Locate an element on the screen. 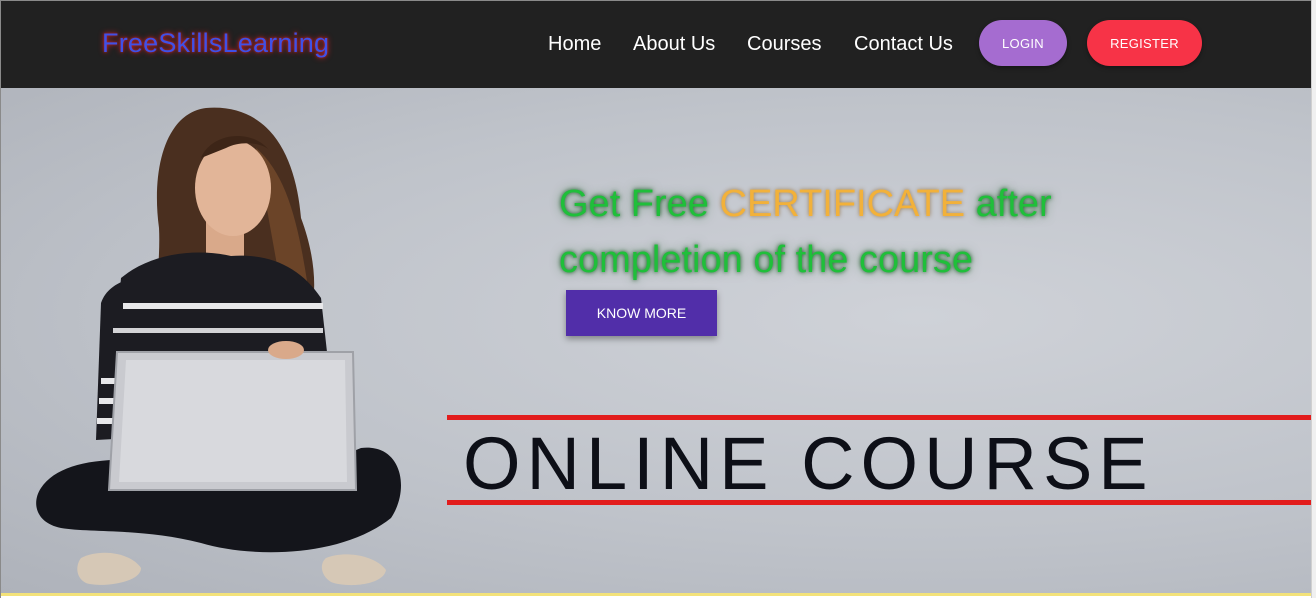  login-button: LOGIN is located at coordinates (1023, 43).